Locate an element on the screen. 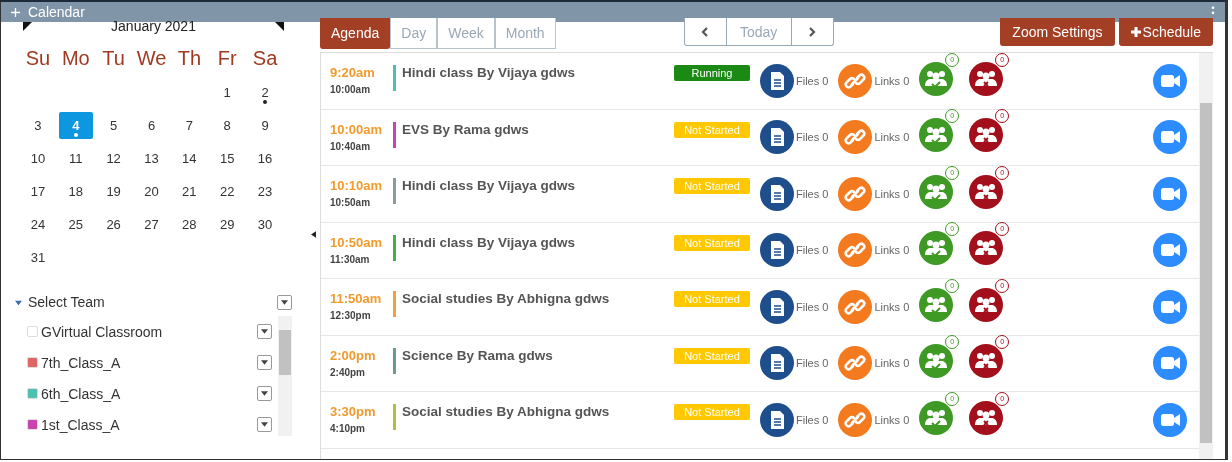  calendar-day: 22 is located at coordinates (227, 191).